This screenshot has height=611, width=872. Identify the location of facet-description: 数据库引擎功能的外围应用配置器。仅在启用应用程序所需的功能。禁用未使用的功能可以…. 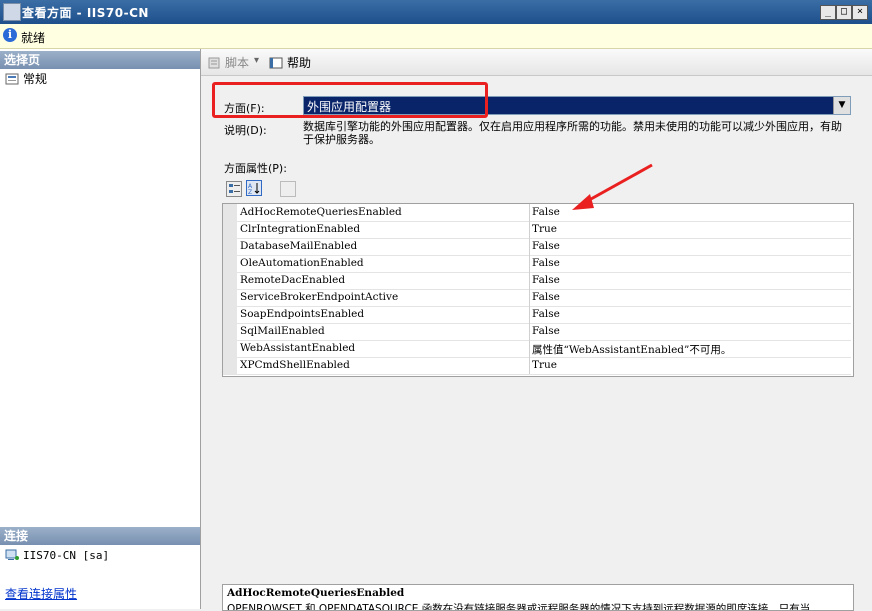
(572, 133).